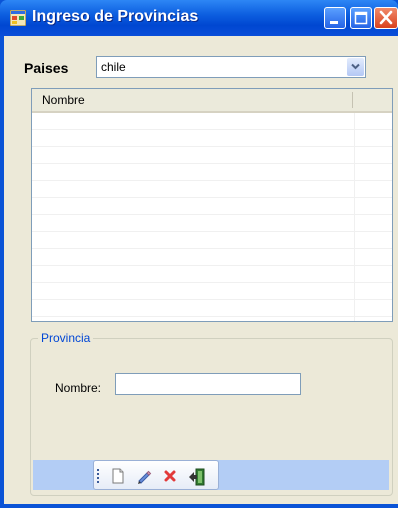 The height and width of the screenshot is (508, 398). What do you see at coordinates (334, 22) in the screenshot?
I see `minimize-icon` at bounding box center [334, 22].